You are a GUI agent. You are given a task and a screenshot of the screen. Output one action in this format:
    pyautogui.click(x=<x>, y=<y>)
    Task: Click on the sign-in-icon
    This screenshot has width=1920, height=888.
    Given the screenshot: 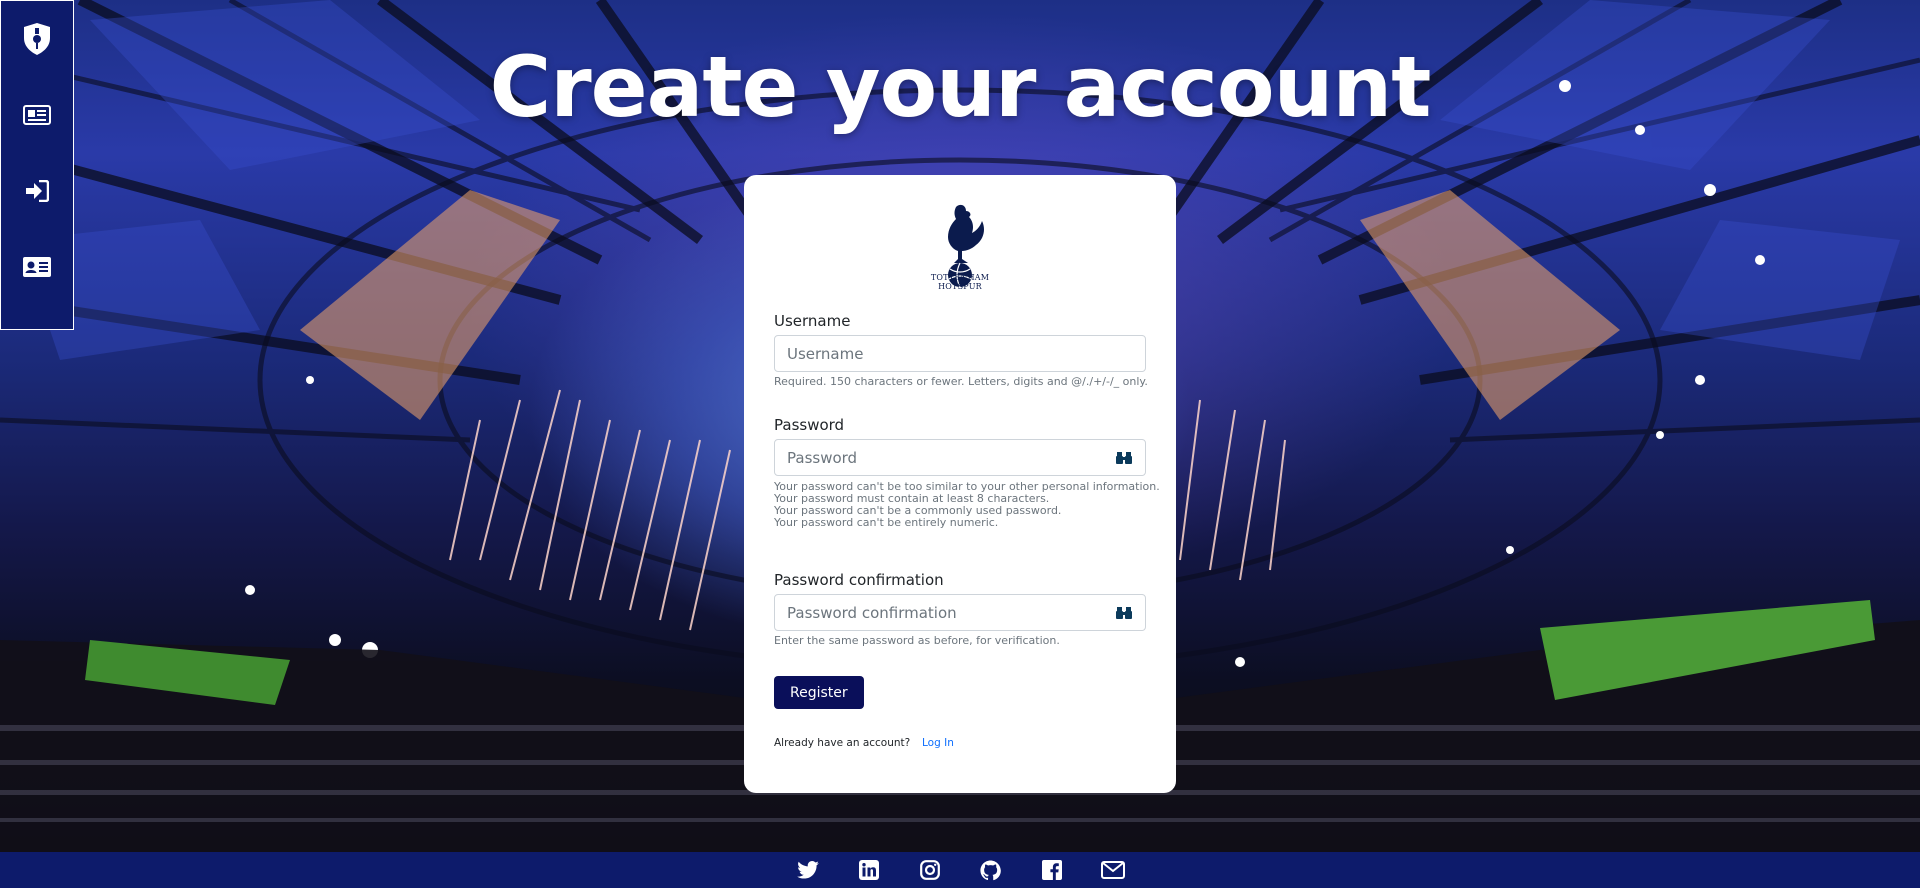 What is the action you would take?
    pyautogui.click(x=37, y=191)
    